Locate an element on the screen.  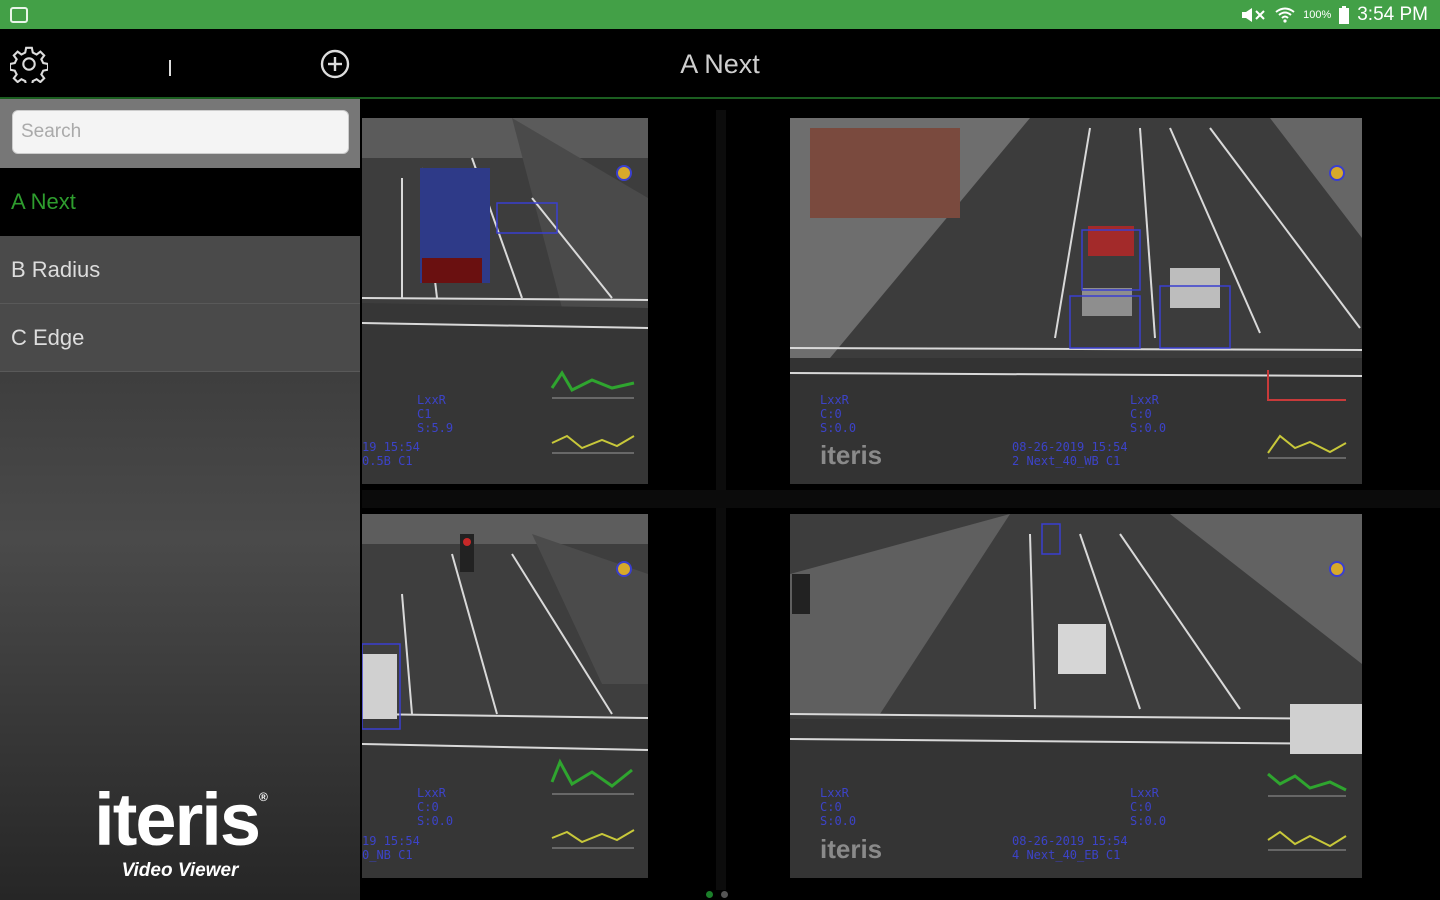
status-bar: 100% 3:54 PM is located at coordinates (720, 14).